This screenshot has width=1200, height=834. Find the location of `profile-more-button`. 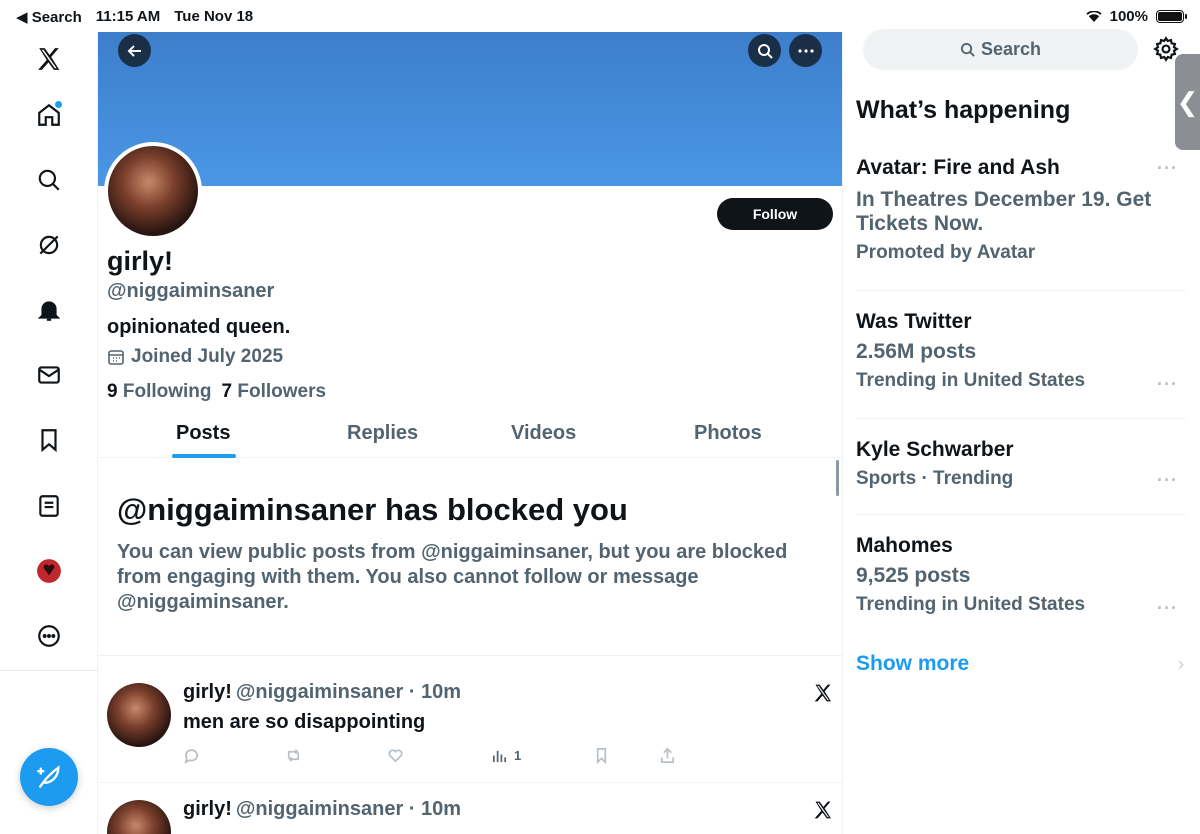

profile-more-button is located at coordinates (805, 50).